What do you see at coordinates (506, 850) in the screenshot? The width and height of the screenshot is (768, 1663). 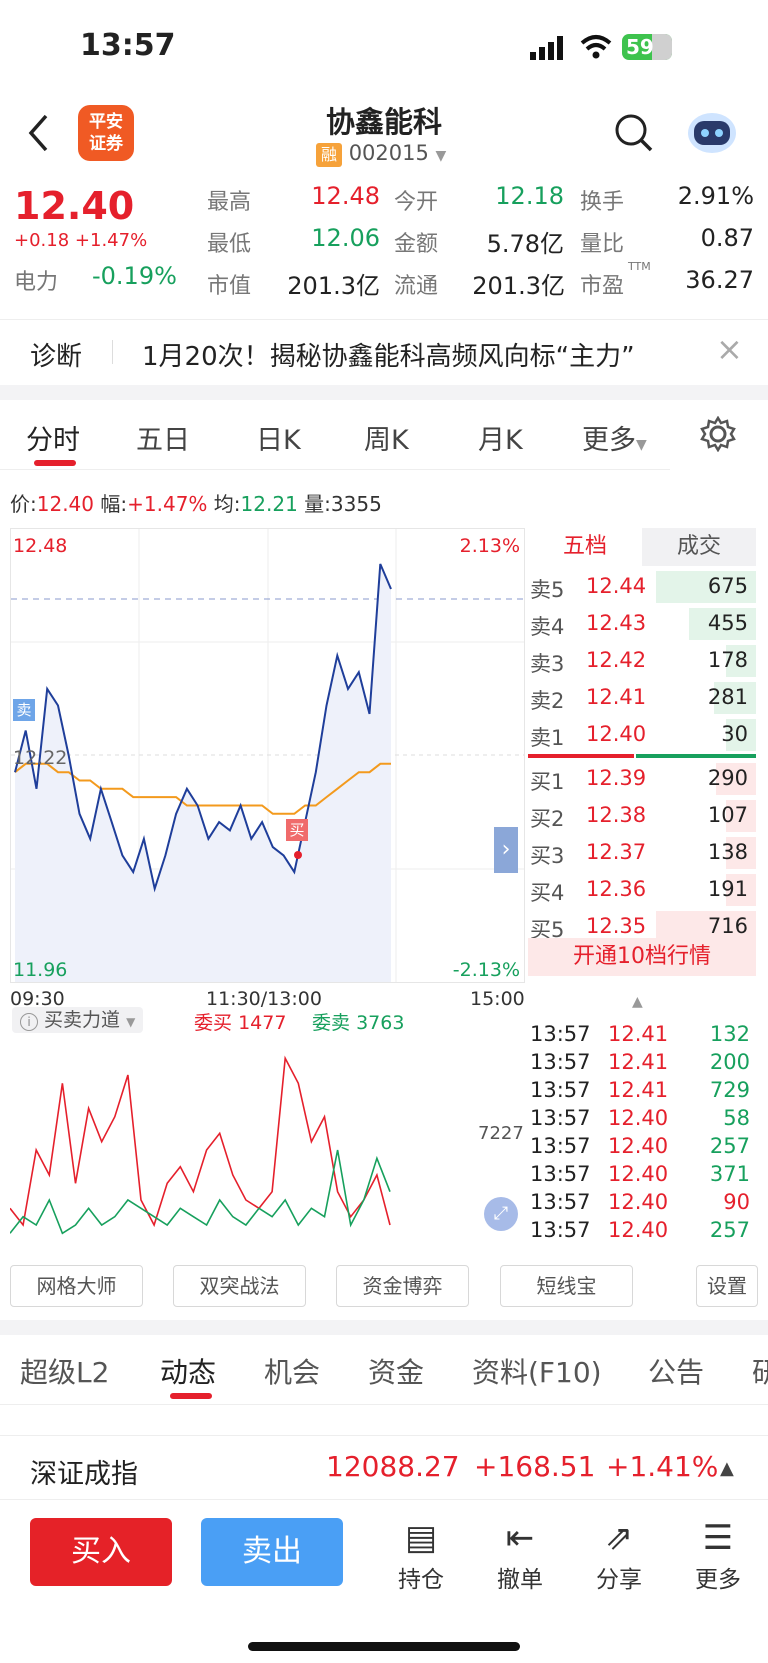 I see `expand-arrow-icon: ›` at bounding box center [506, 850].